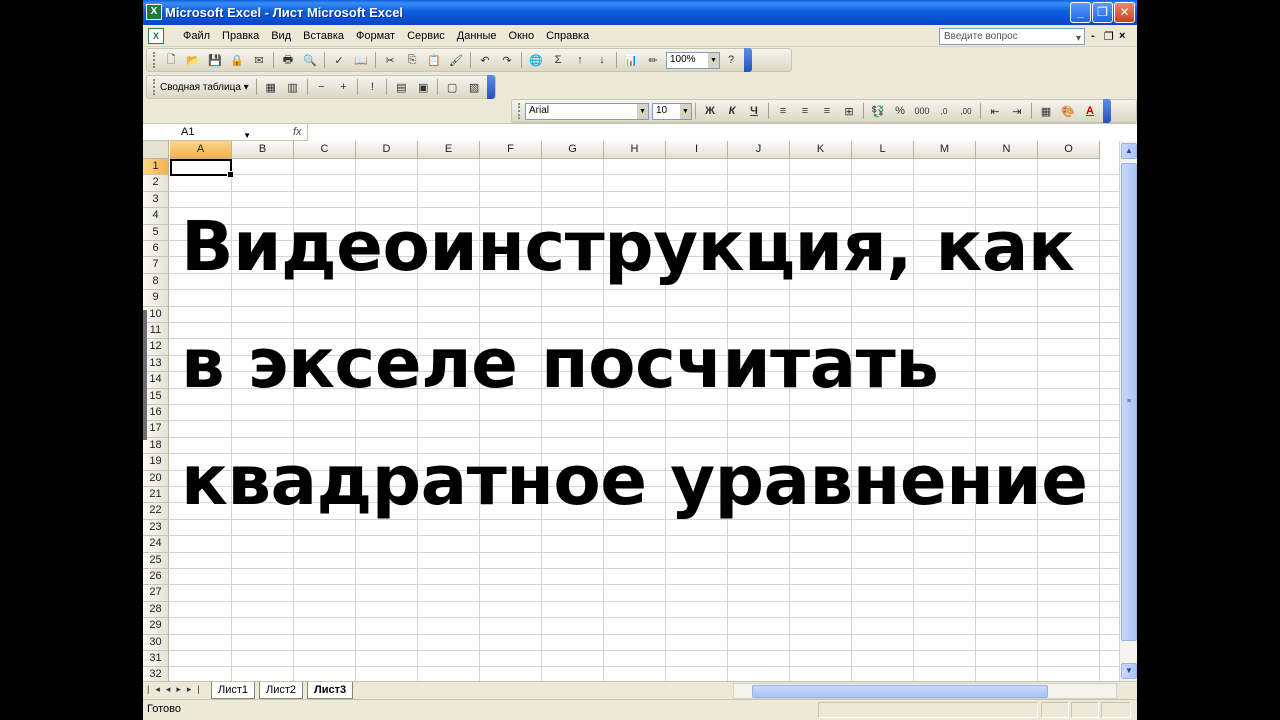 Image resolution: width=1280 pixels, height=720 pixels. I want to click on column-header-m: M, so click(945, 150).